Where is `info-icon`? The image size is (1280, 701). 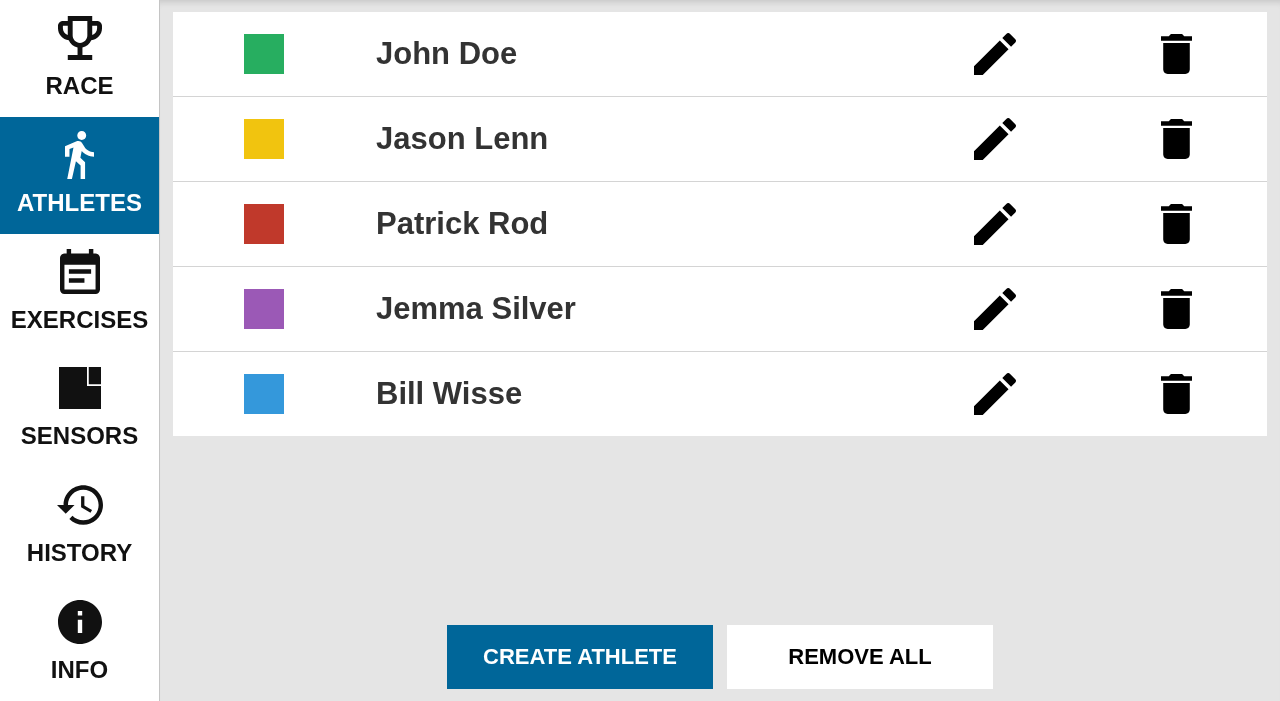
info-icon is located at coordinates (79, 622).